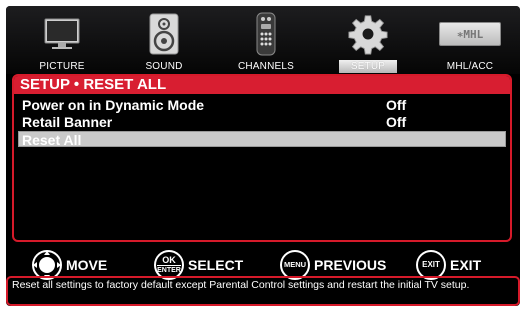 The image size is (524, 310). What do you see at coordinates (266, 34) in the screenshot?
I see `remote-icon` at bounding box center [266, 34].